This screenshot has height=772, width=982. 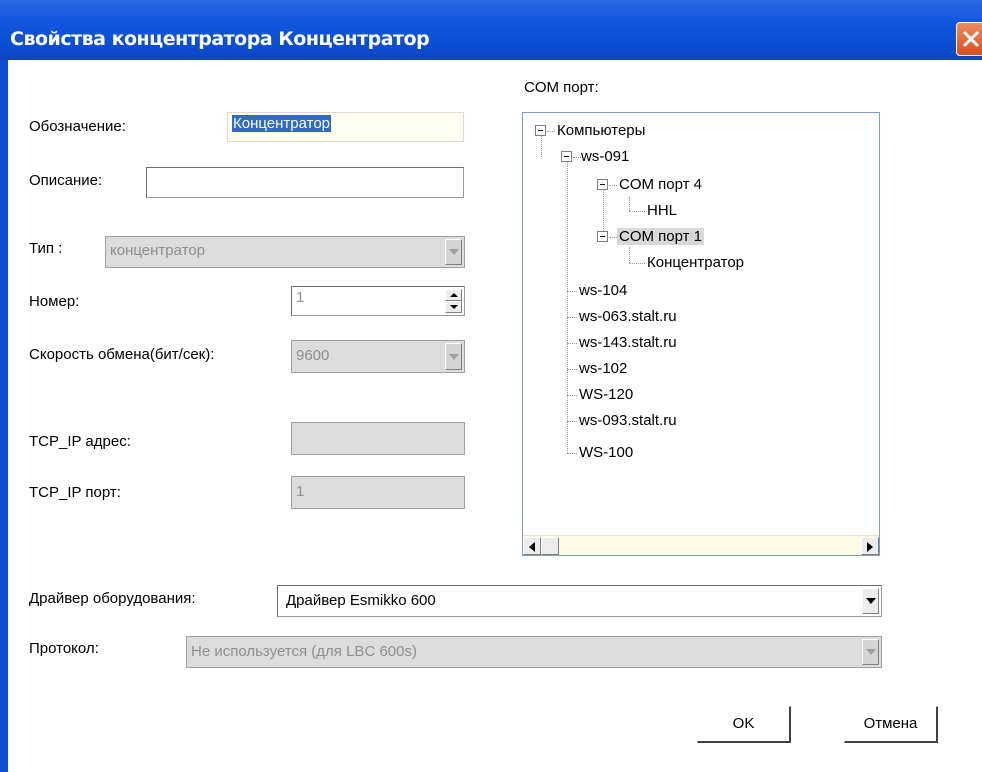 I want to click on spin-down-button, so click(x=453, y=307).